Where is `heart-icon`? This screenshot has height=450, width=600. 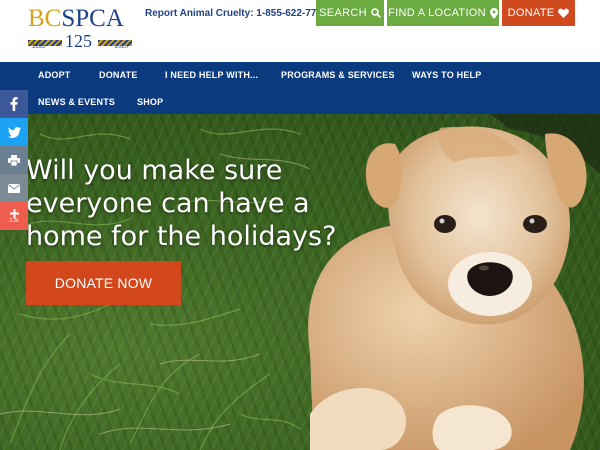
heart-icon is located at coordinates (564, 13).